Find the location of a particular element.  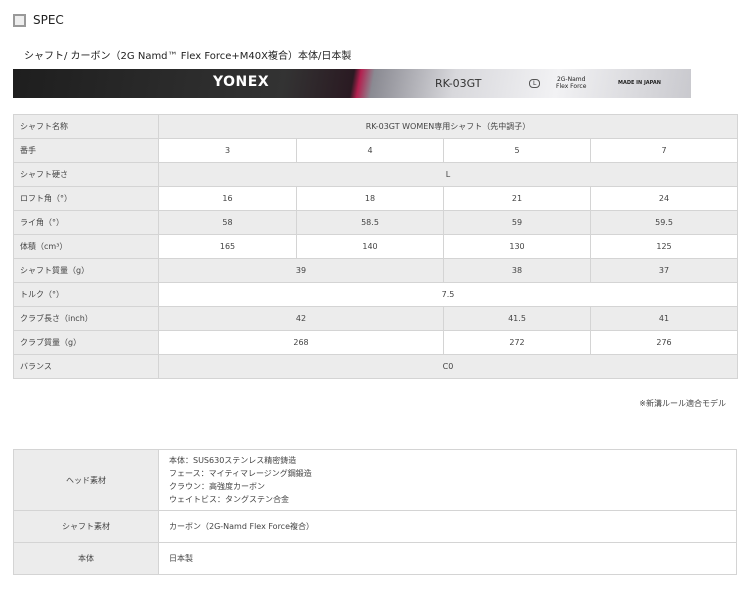

cell: 165 is located at coordinates (227, 246).